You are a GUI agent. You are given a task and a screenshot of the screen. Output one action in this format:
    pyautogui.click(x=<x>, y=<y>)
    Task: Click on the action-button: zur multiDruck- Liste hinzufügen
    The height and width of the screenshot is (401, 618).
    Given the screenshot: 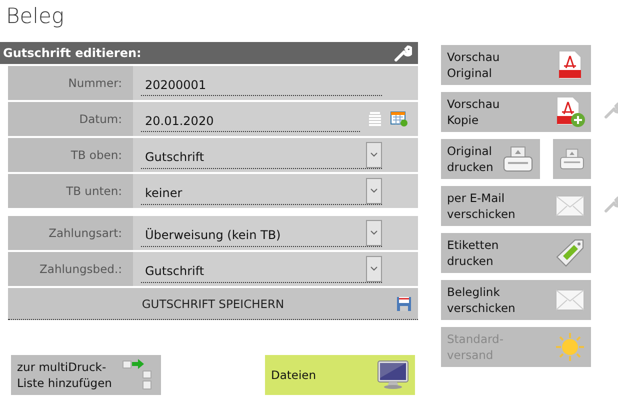 What is the action you would take?
    pyautogui.click(x=86, y=375)
    